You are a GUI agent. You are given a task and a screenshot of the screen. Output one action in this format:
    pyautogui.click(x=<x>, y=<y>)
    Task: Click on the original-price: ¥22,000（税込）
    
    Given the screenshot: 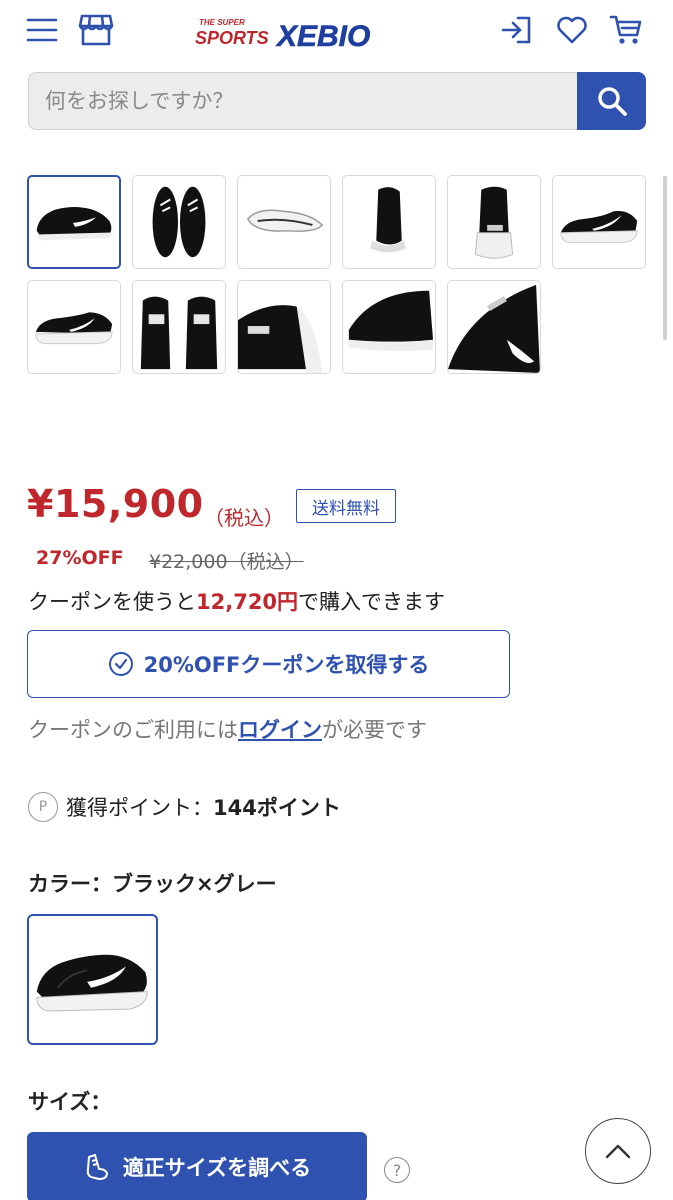 What is the action you would take?
    pyautogui.click(x=226, y=562)
    